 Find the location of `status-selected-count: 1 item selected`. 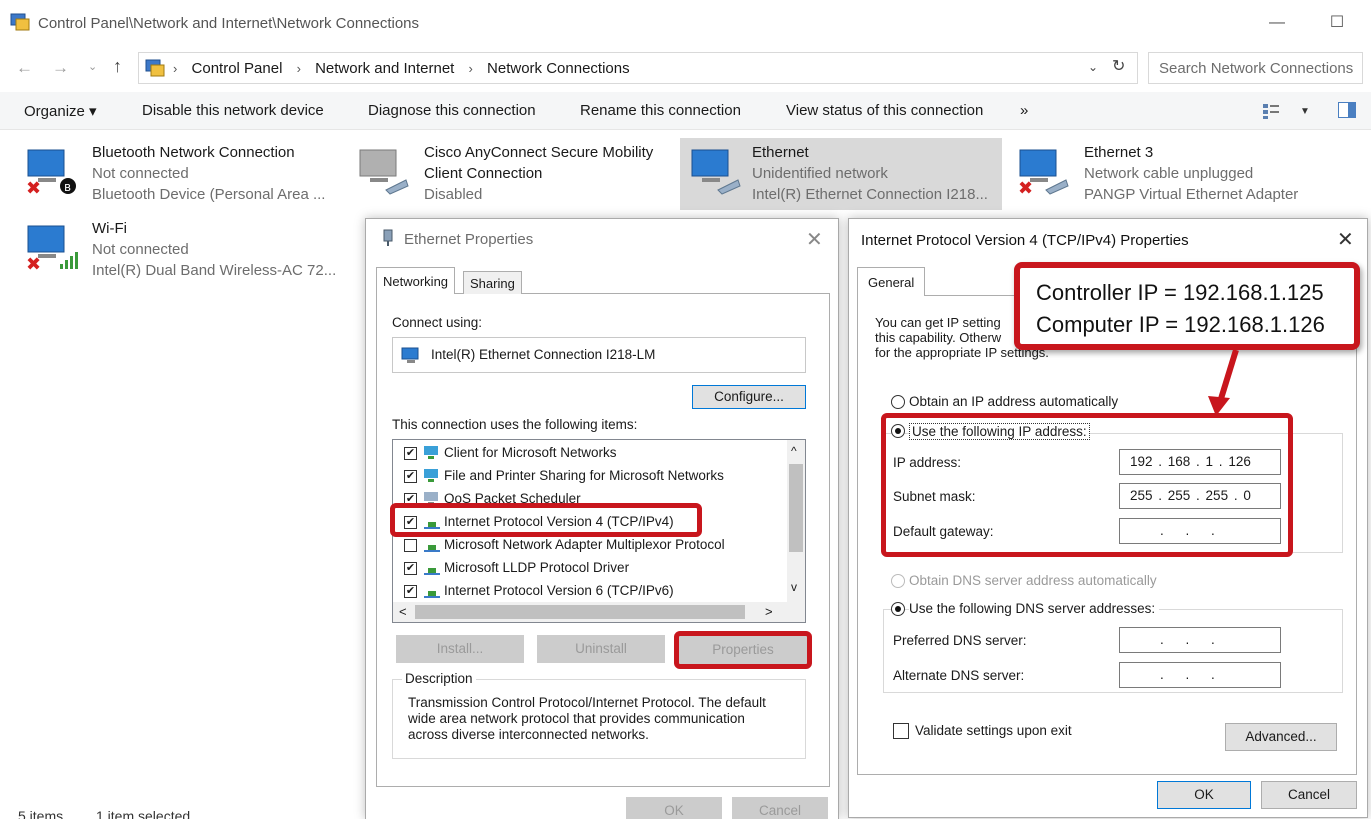

status-selected-count: 1 item selected is located at coordinates (143, 813).